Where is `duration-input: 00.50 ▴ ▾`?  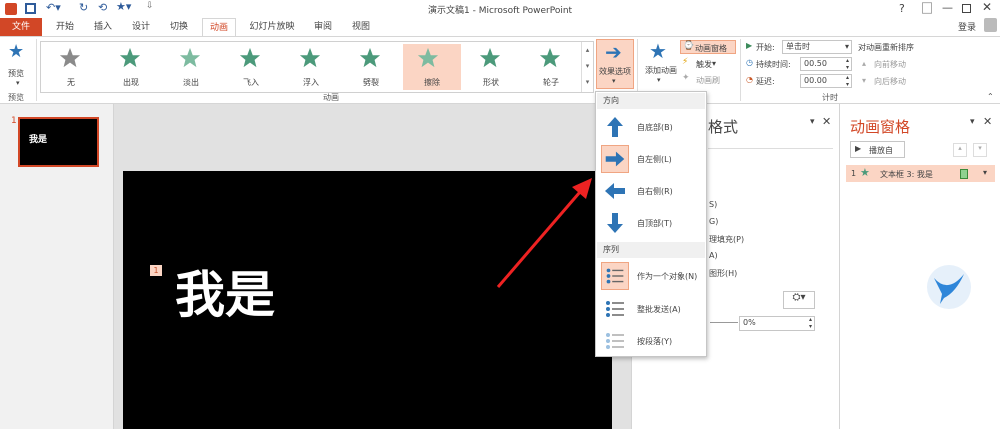
duration-input: 00.50 ▴ ▾ is located at coordinates (826, 64).